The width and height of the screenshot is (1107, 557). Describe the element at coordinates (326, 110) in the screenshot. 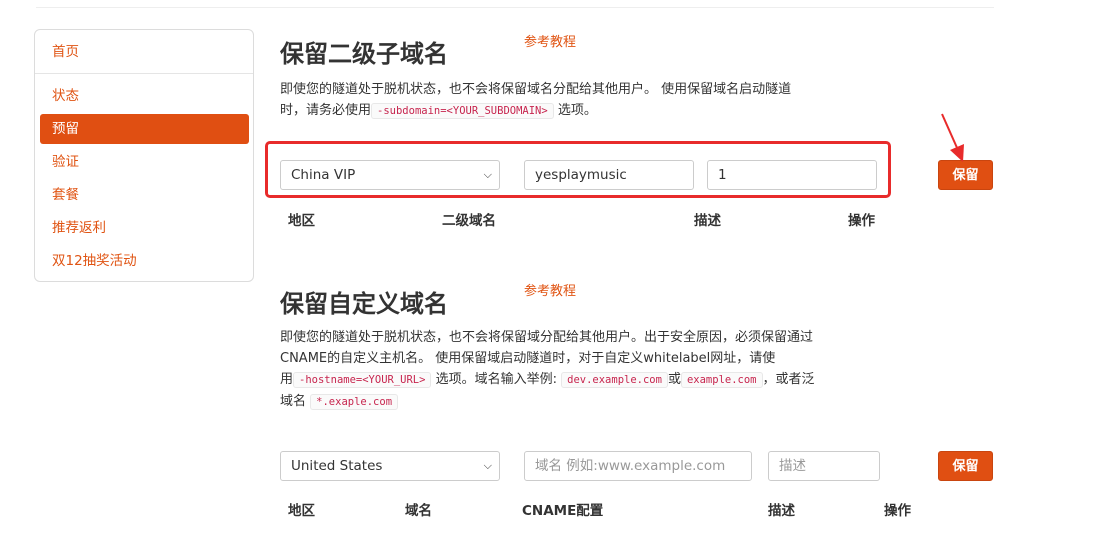

I see `desc-text: 时，请务必使用` at that location.